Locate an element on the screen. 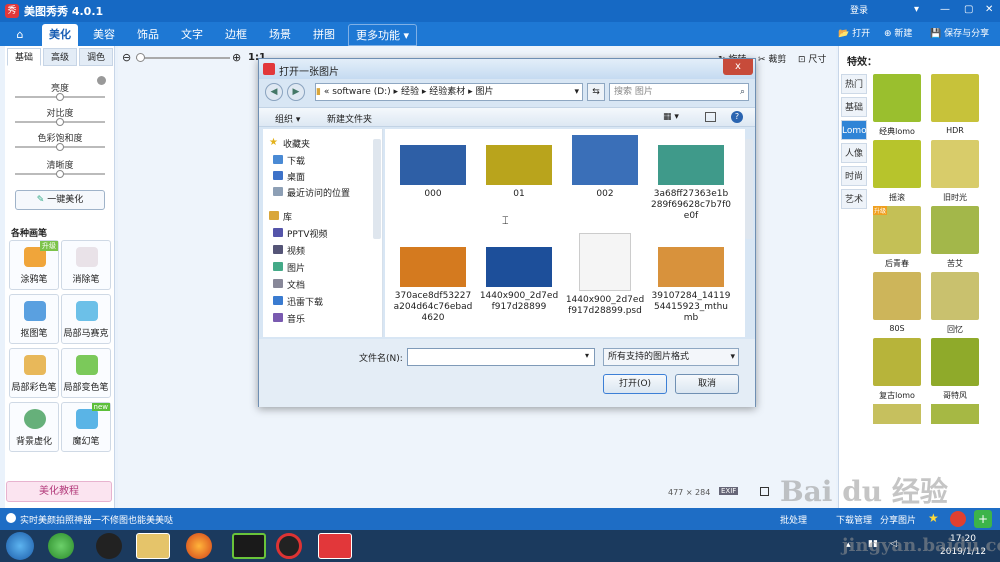 The height and width of the screenshot is (562, 1000). start-button is located at coordinates (20, 546).